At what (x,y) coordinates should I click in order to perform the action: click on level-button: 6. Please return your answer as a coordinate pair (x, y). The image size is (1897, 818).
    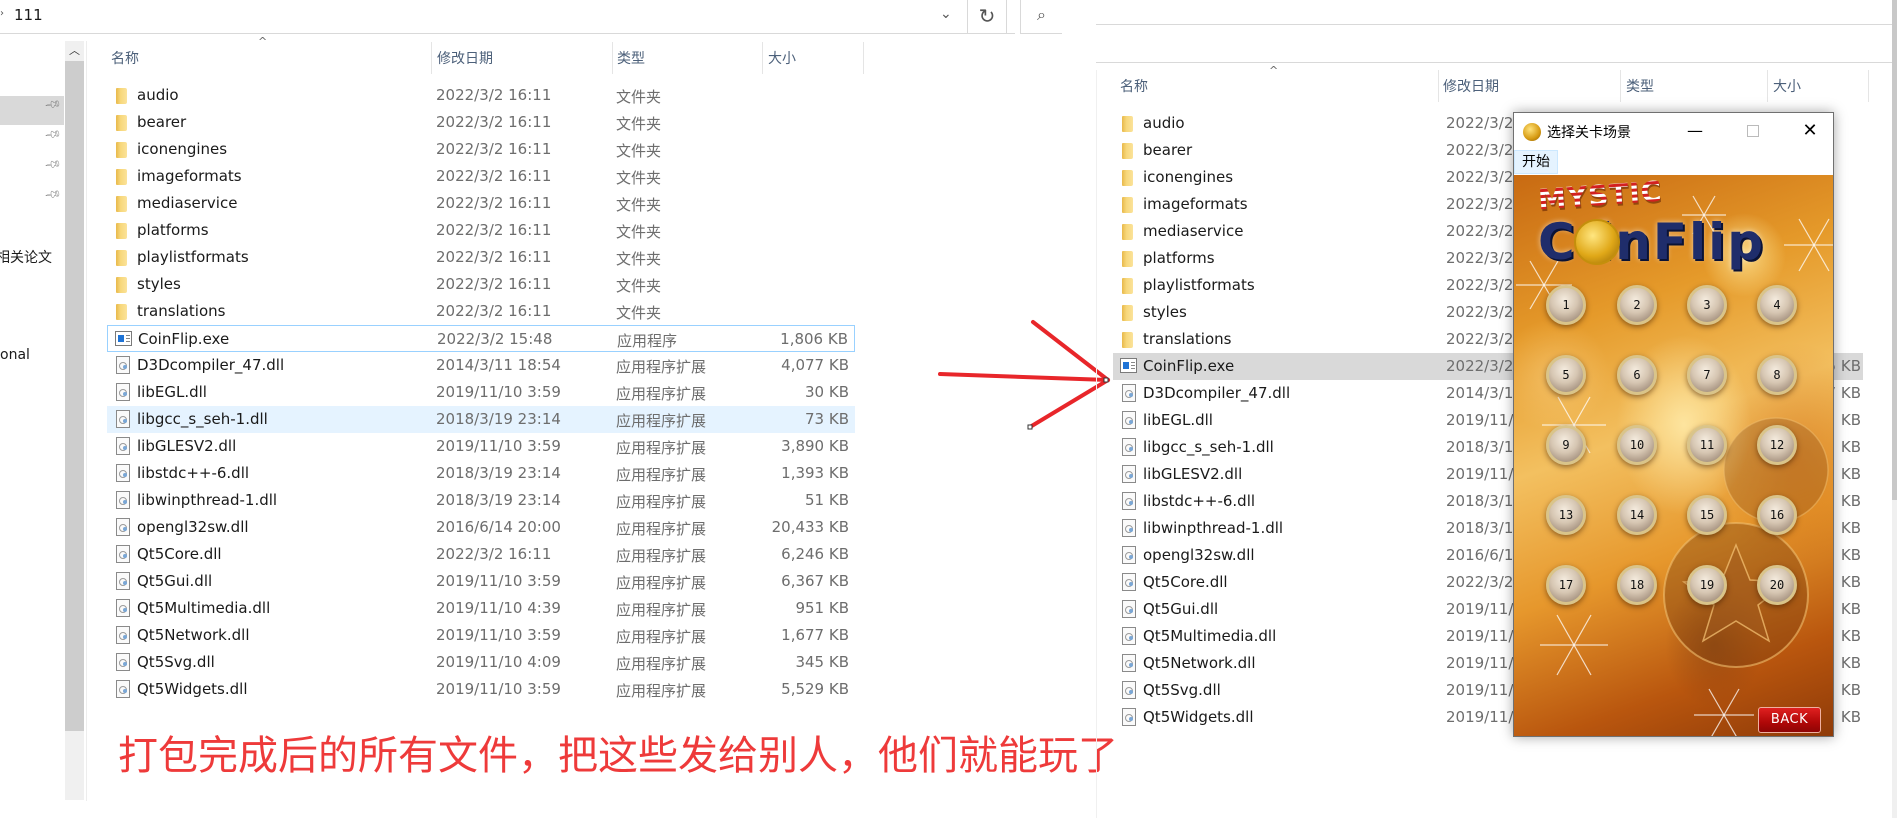
    Looking at the image, I should click on (1637, 375).